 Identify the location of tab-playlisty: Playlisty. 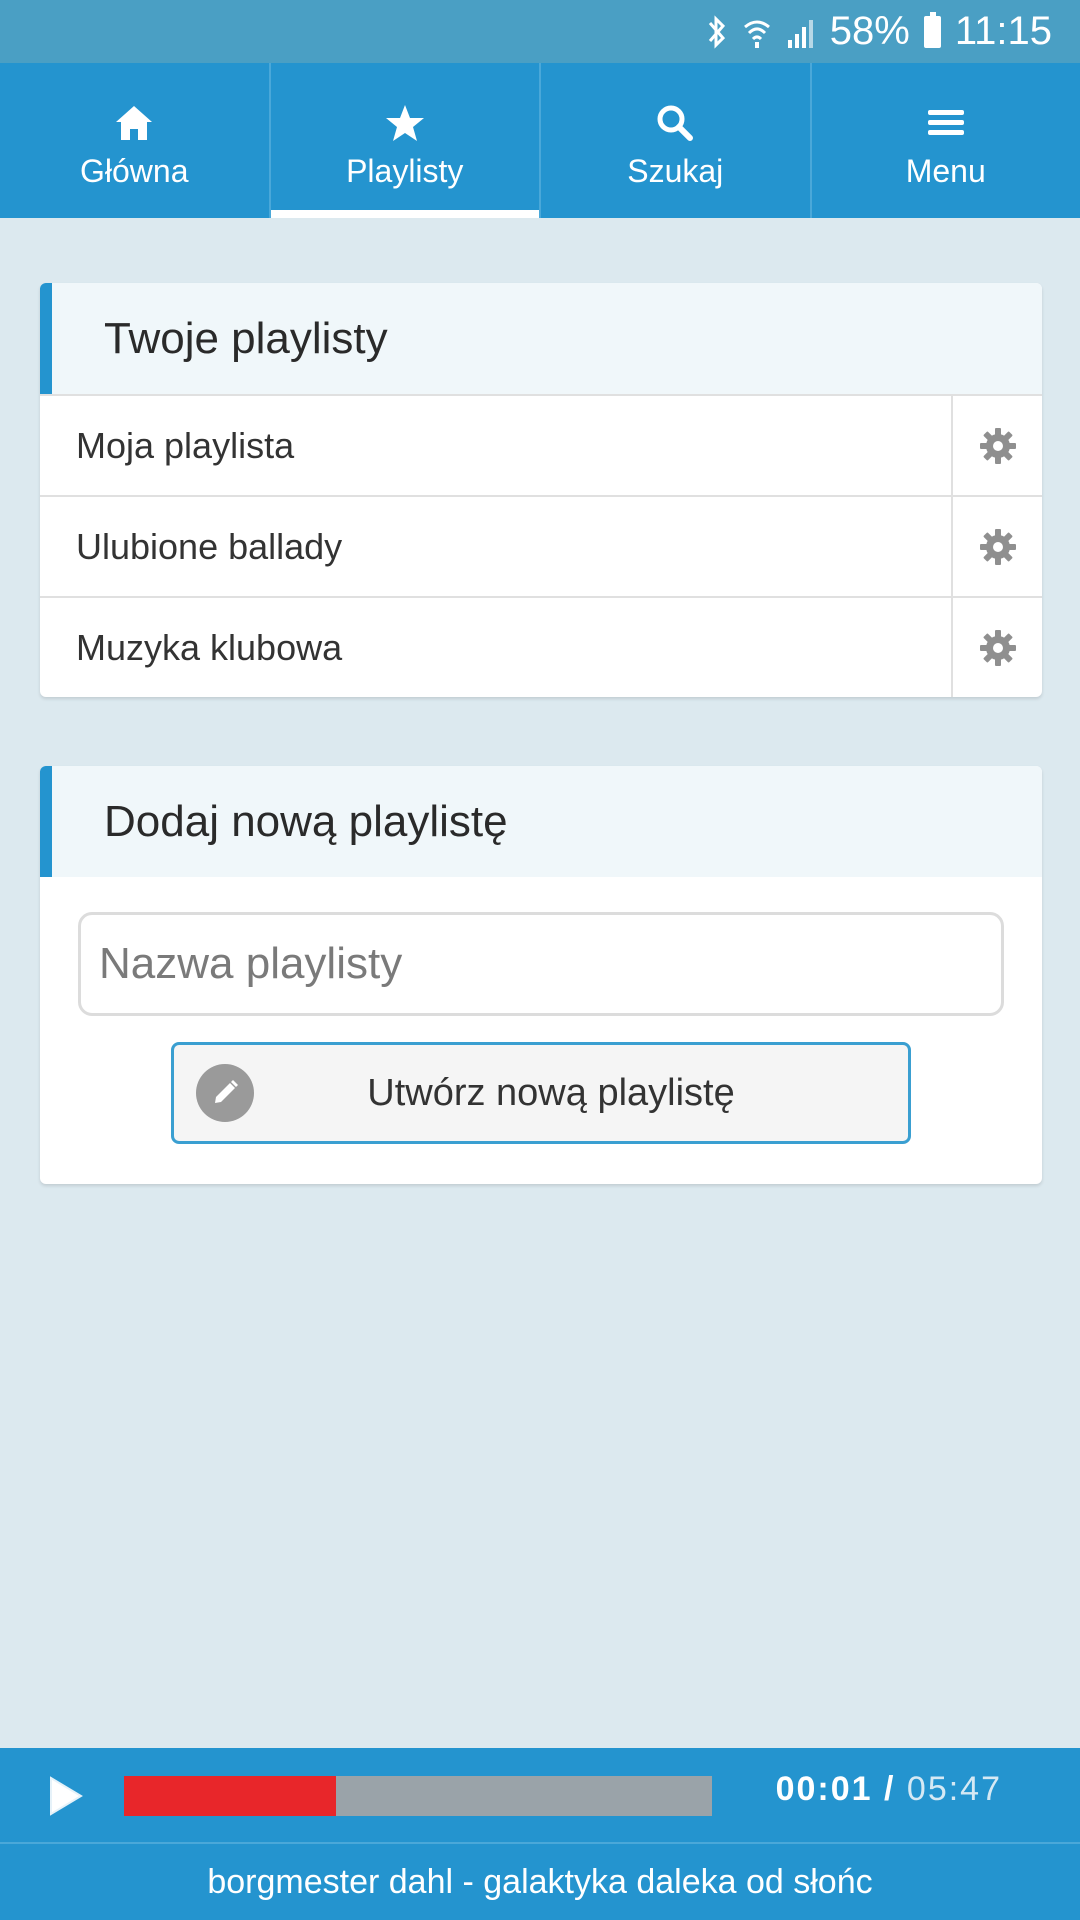
(405, 140).